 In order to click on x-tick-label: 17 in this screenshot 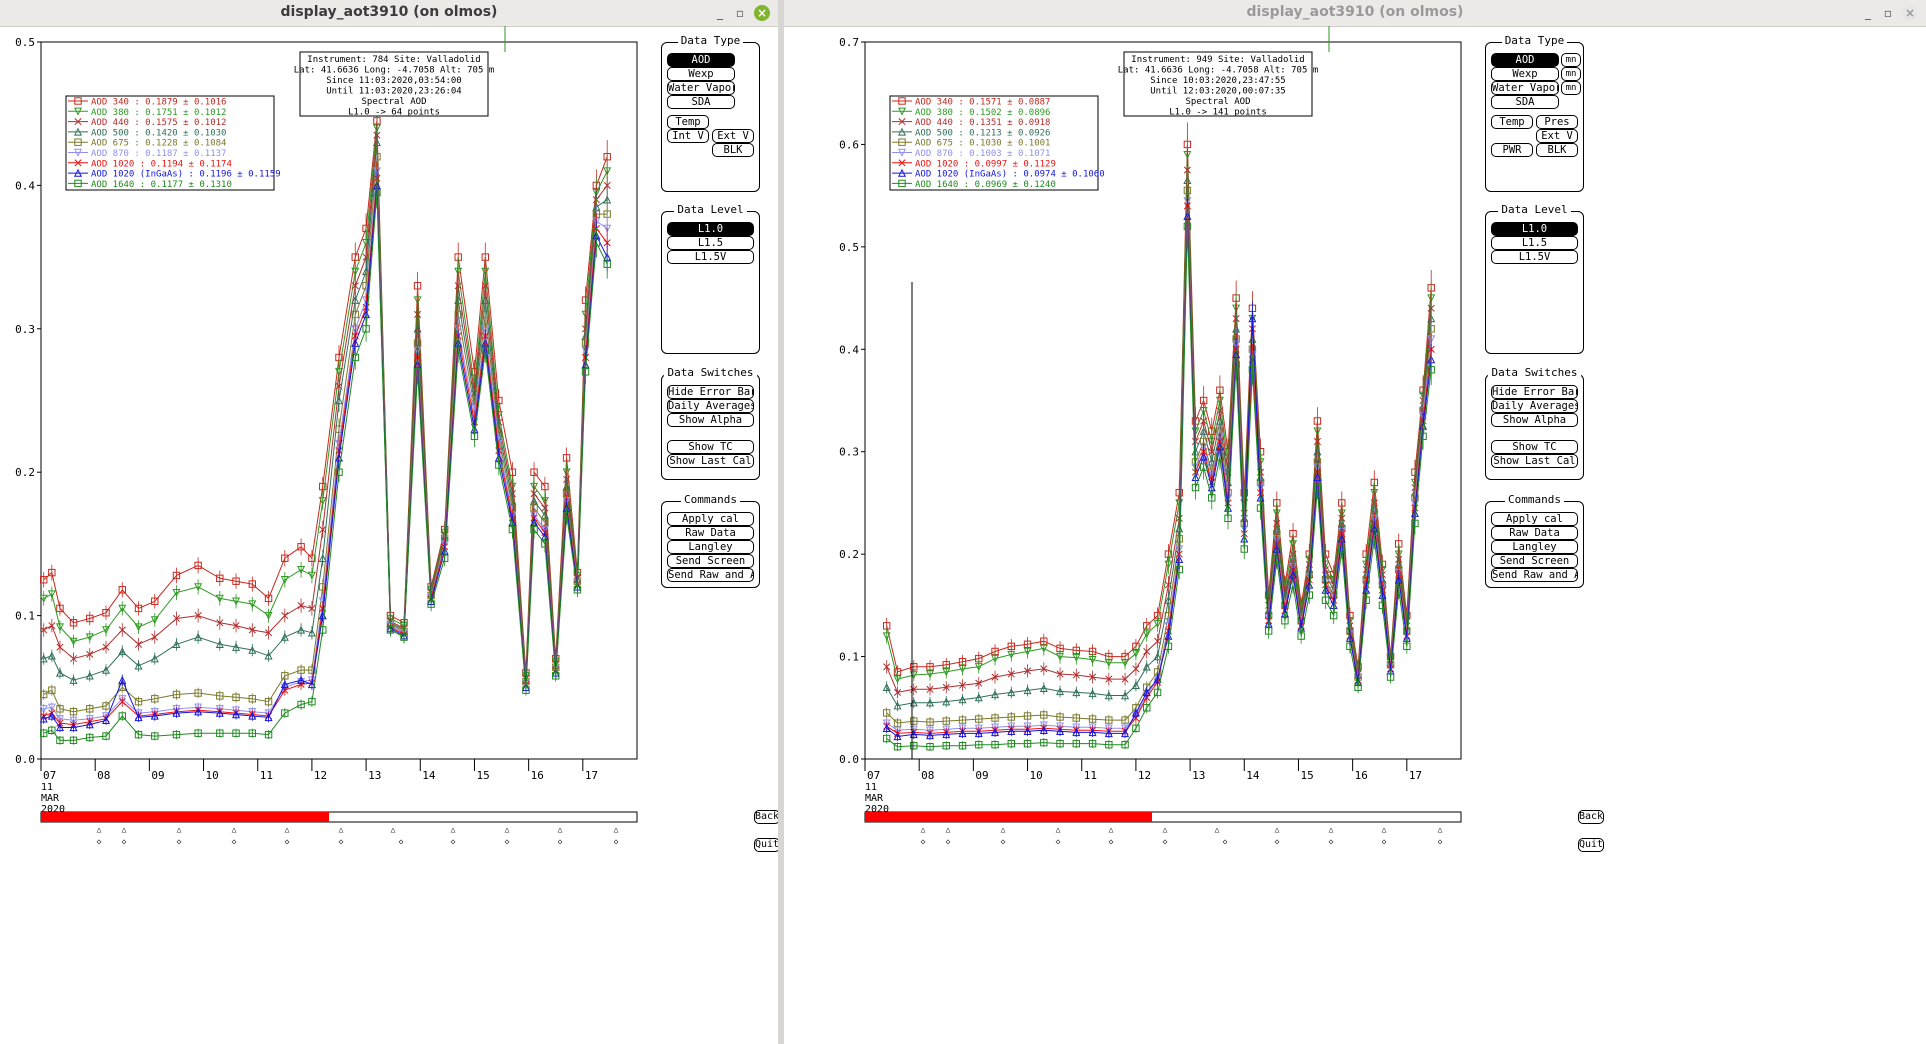, I will do `click(591, 775)`.